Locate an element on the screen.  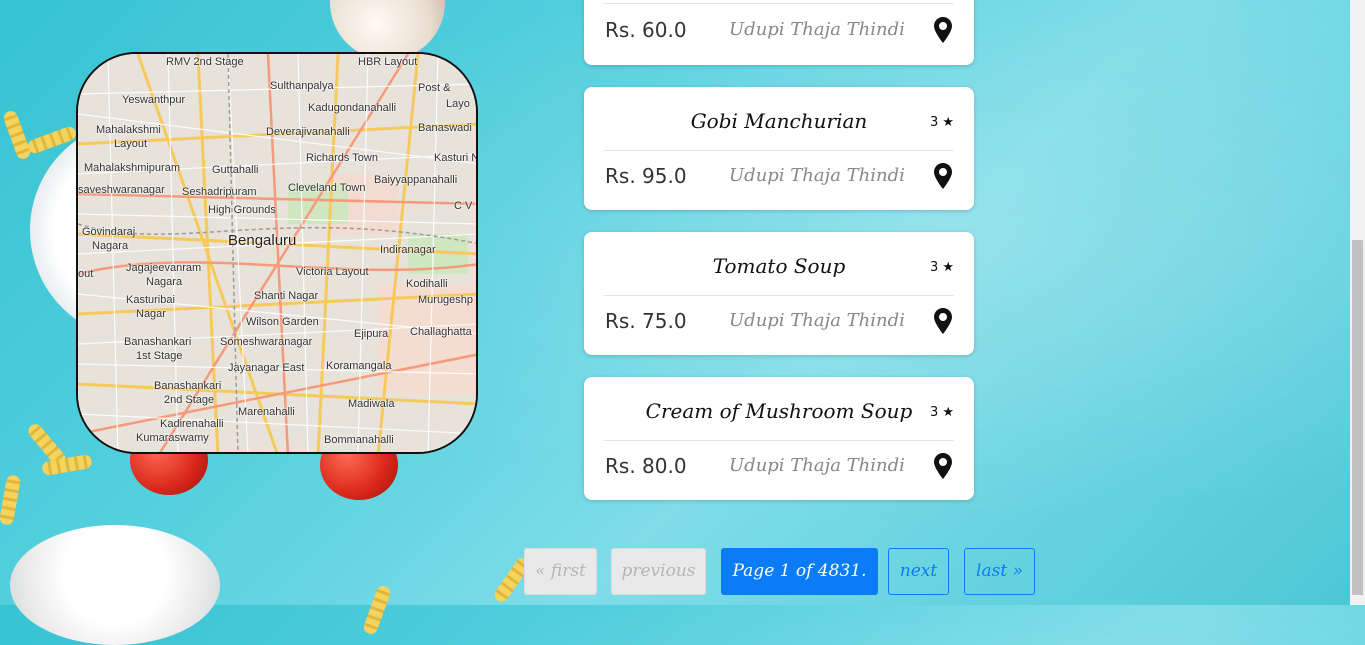
map-label: Kasturibai is located at coordinates (150, 300).